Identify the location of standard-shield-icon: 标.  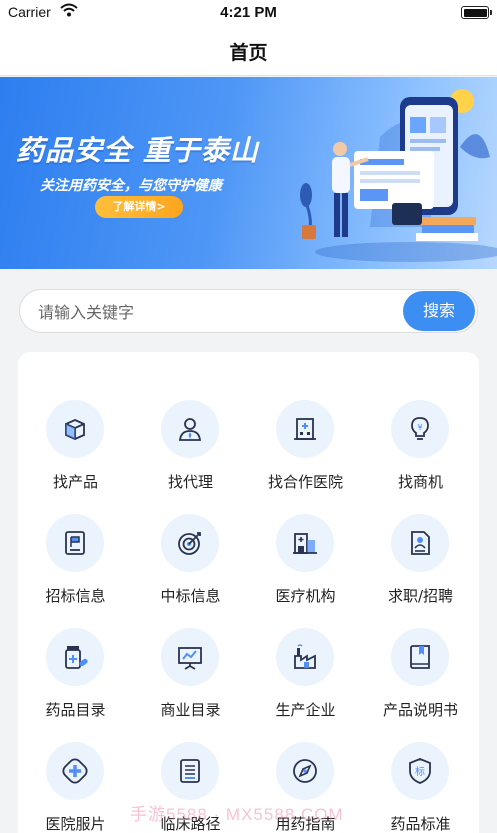
(420, 771).